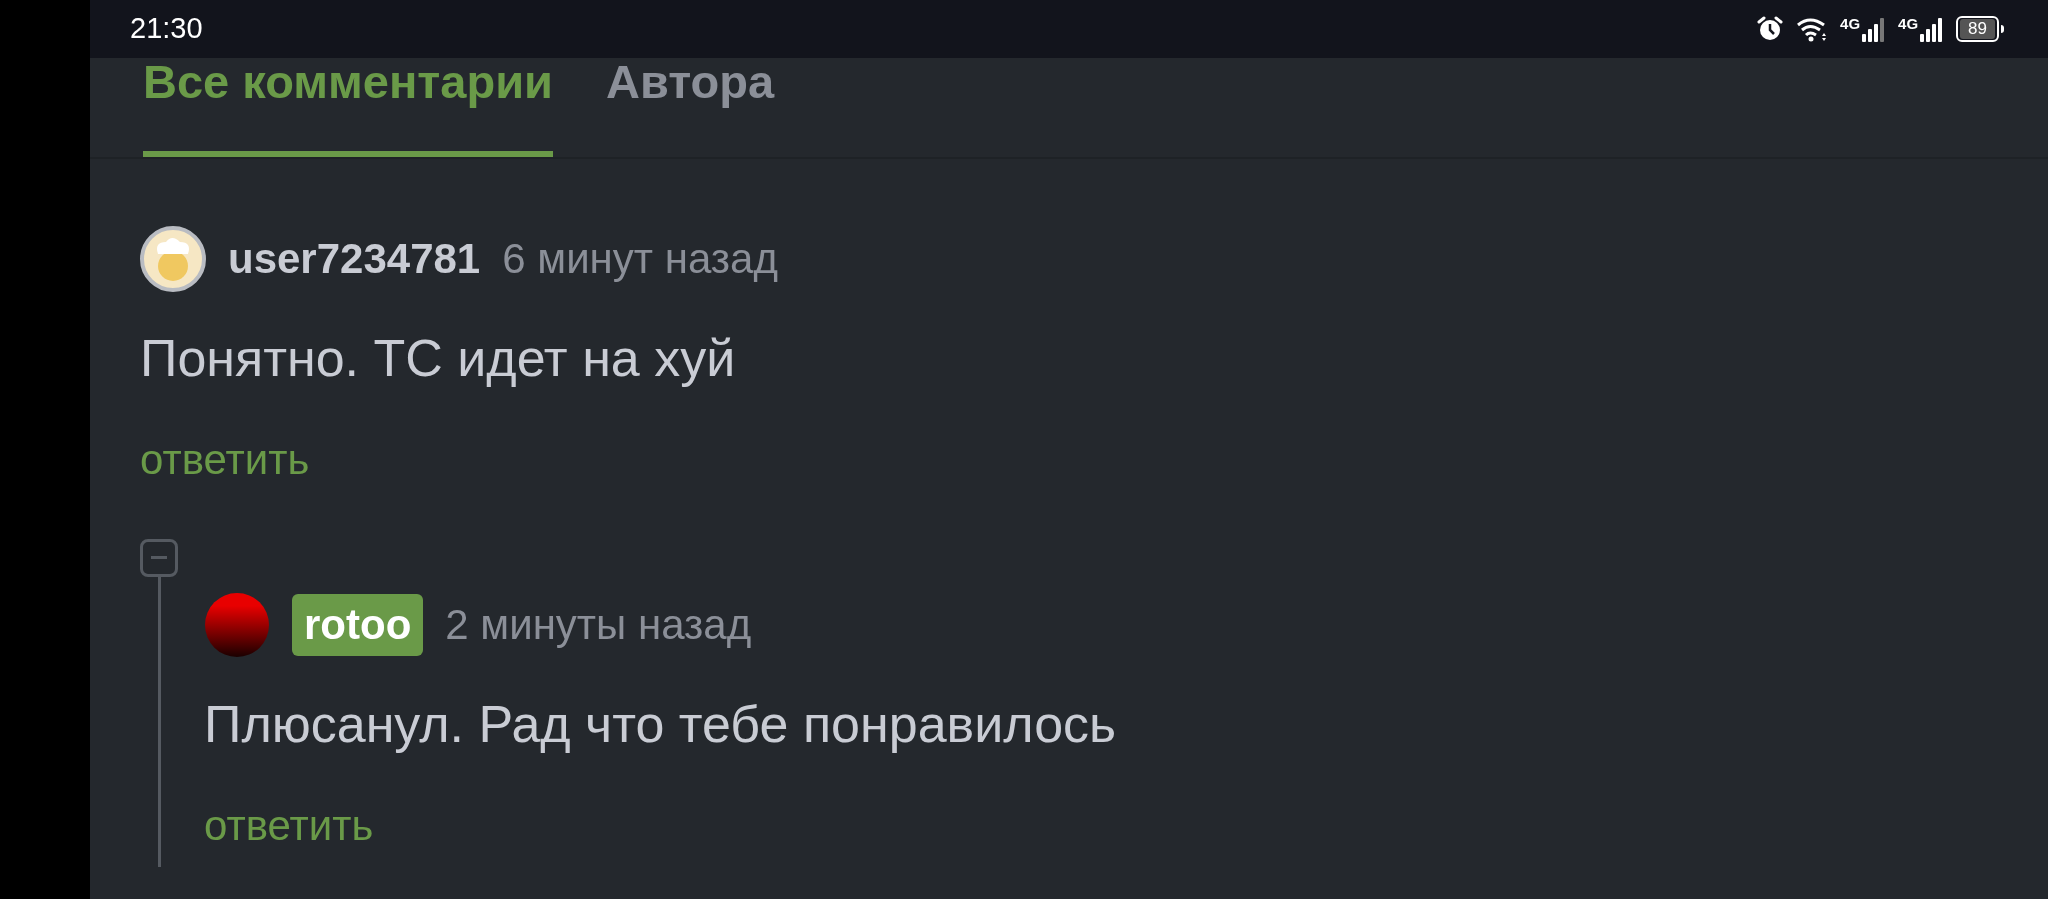 Image resolution: width=2048 pixels, height=899 pixels. I want to click on comment-time: 6 минут назад, so click(640, 258).